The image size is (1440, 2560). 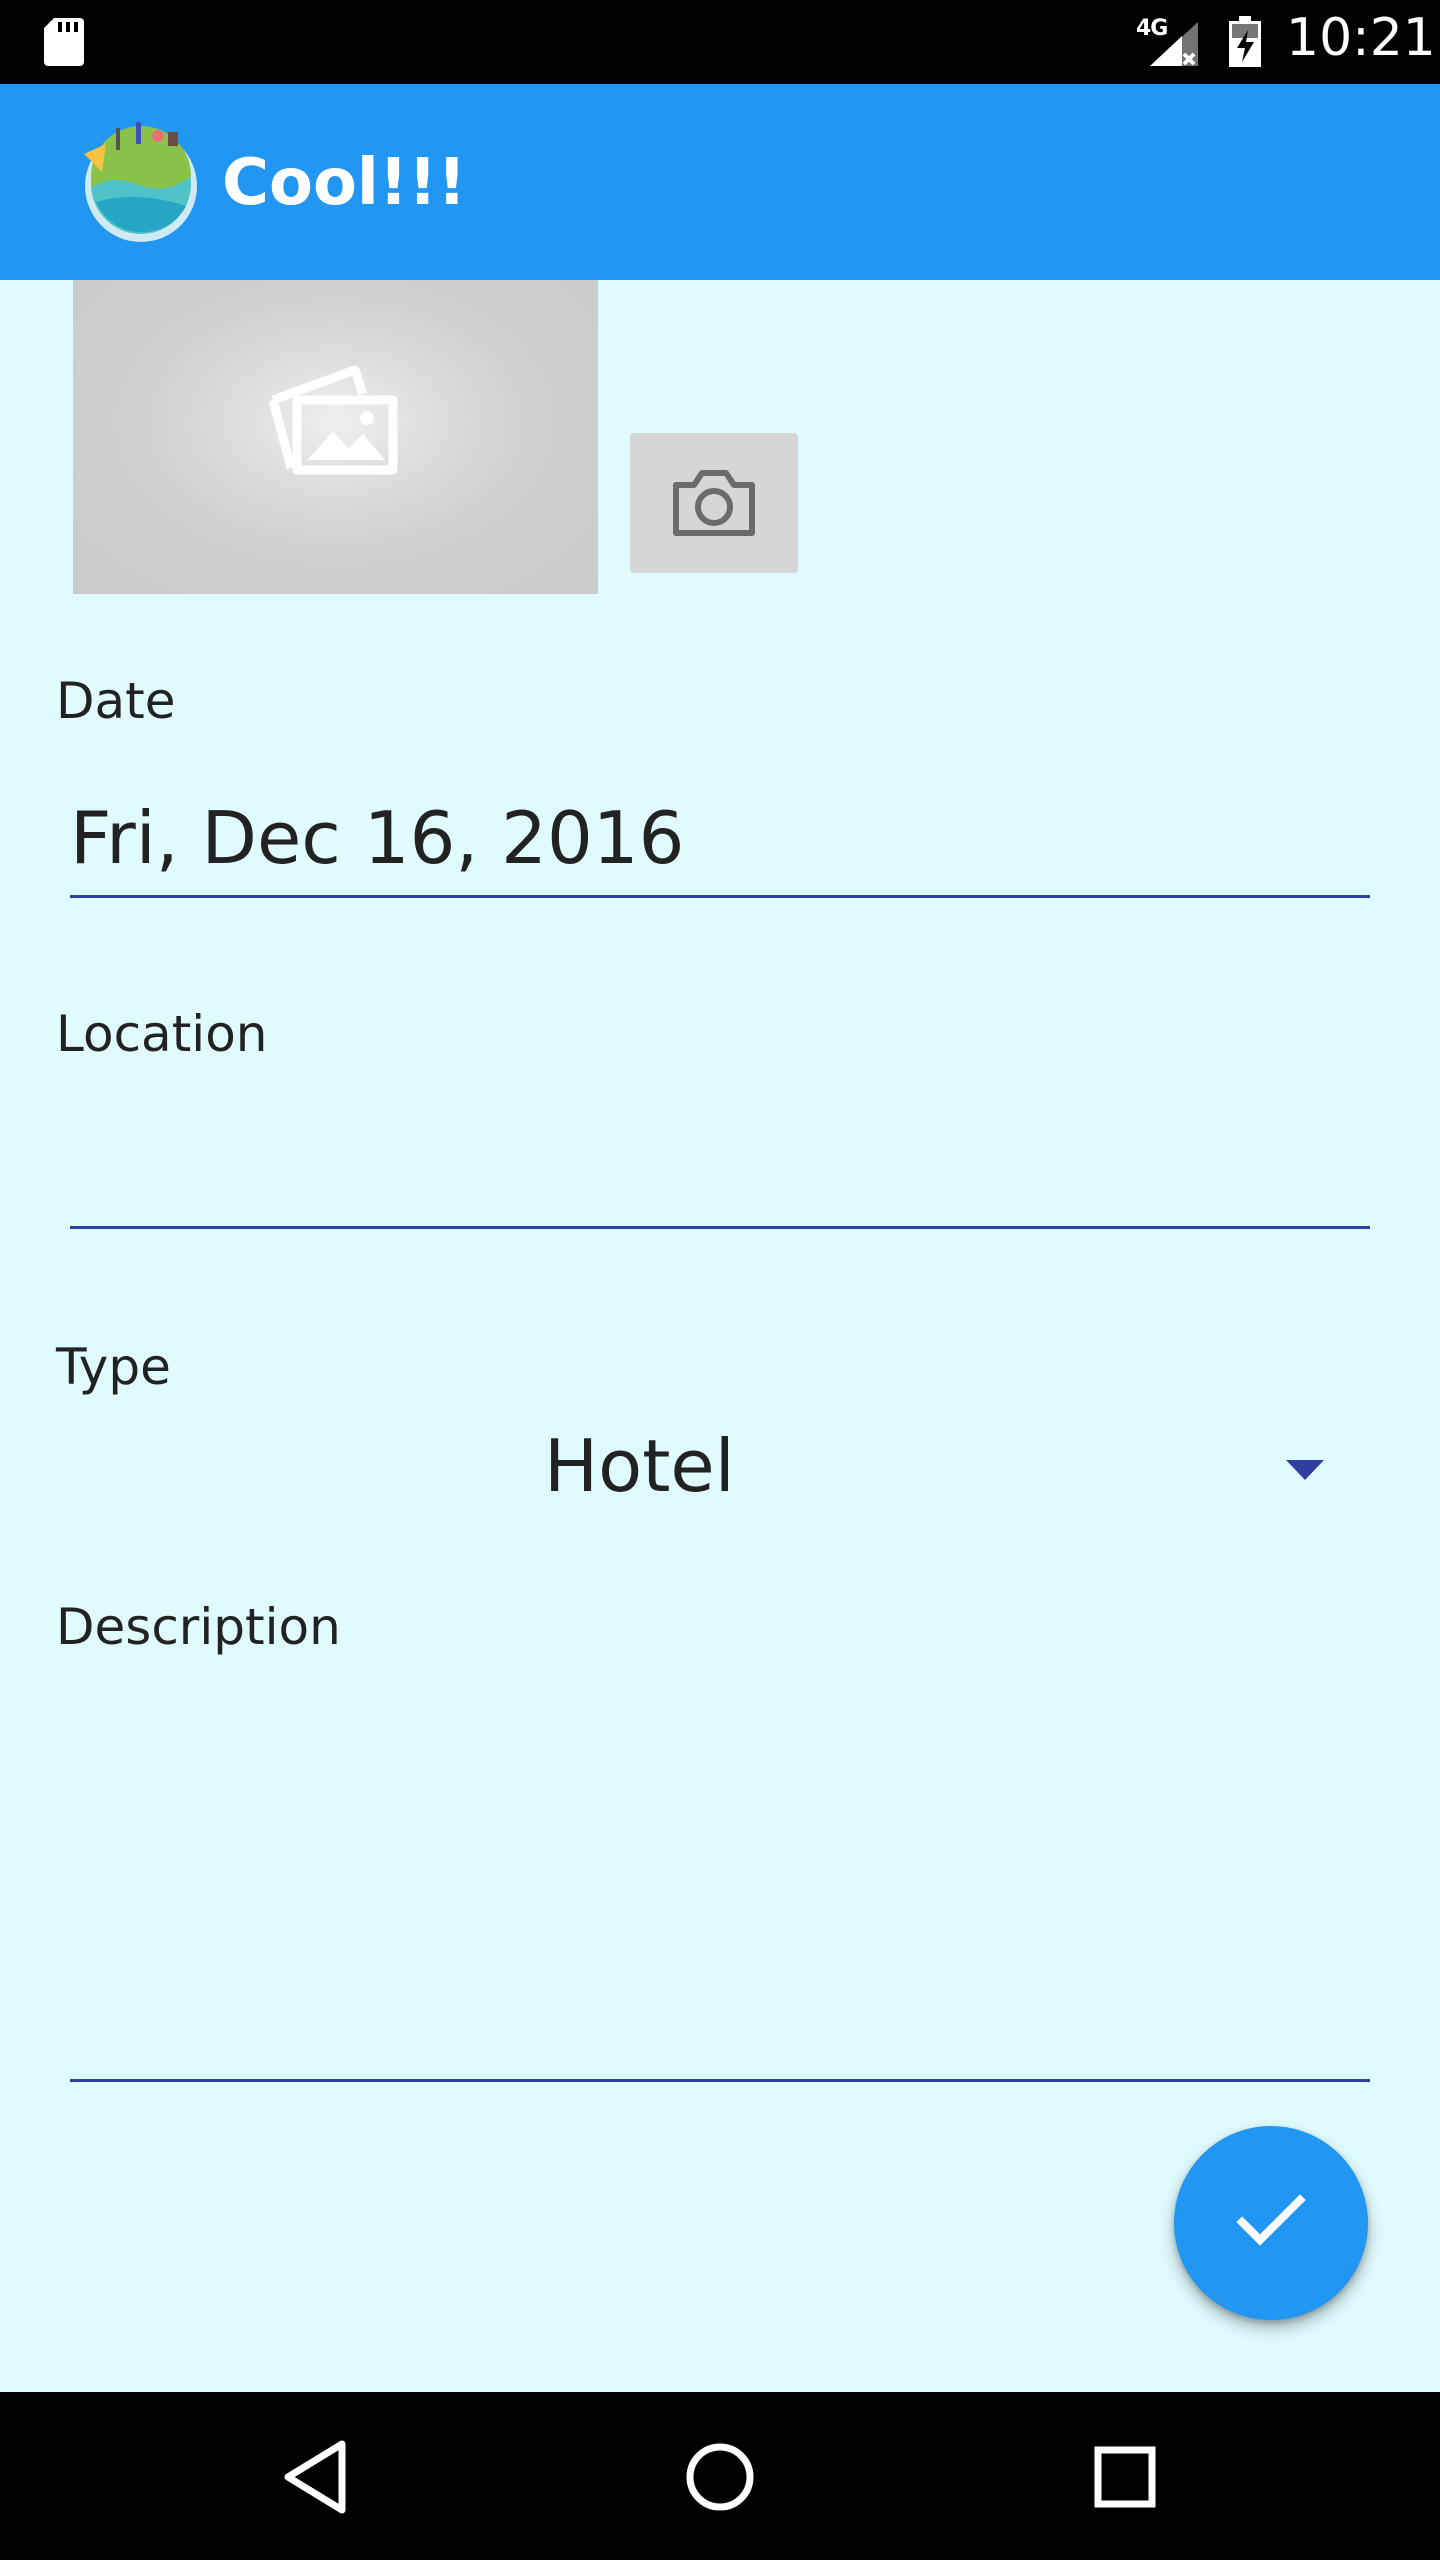 I want to click on type-label: Type, so click(x=113, y=1367).